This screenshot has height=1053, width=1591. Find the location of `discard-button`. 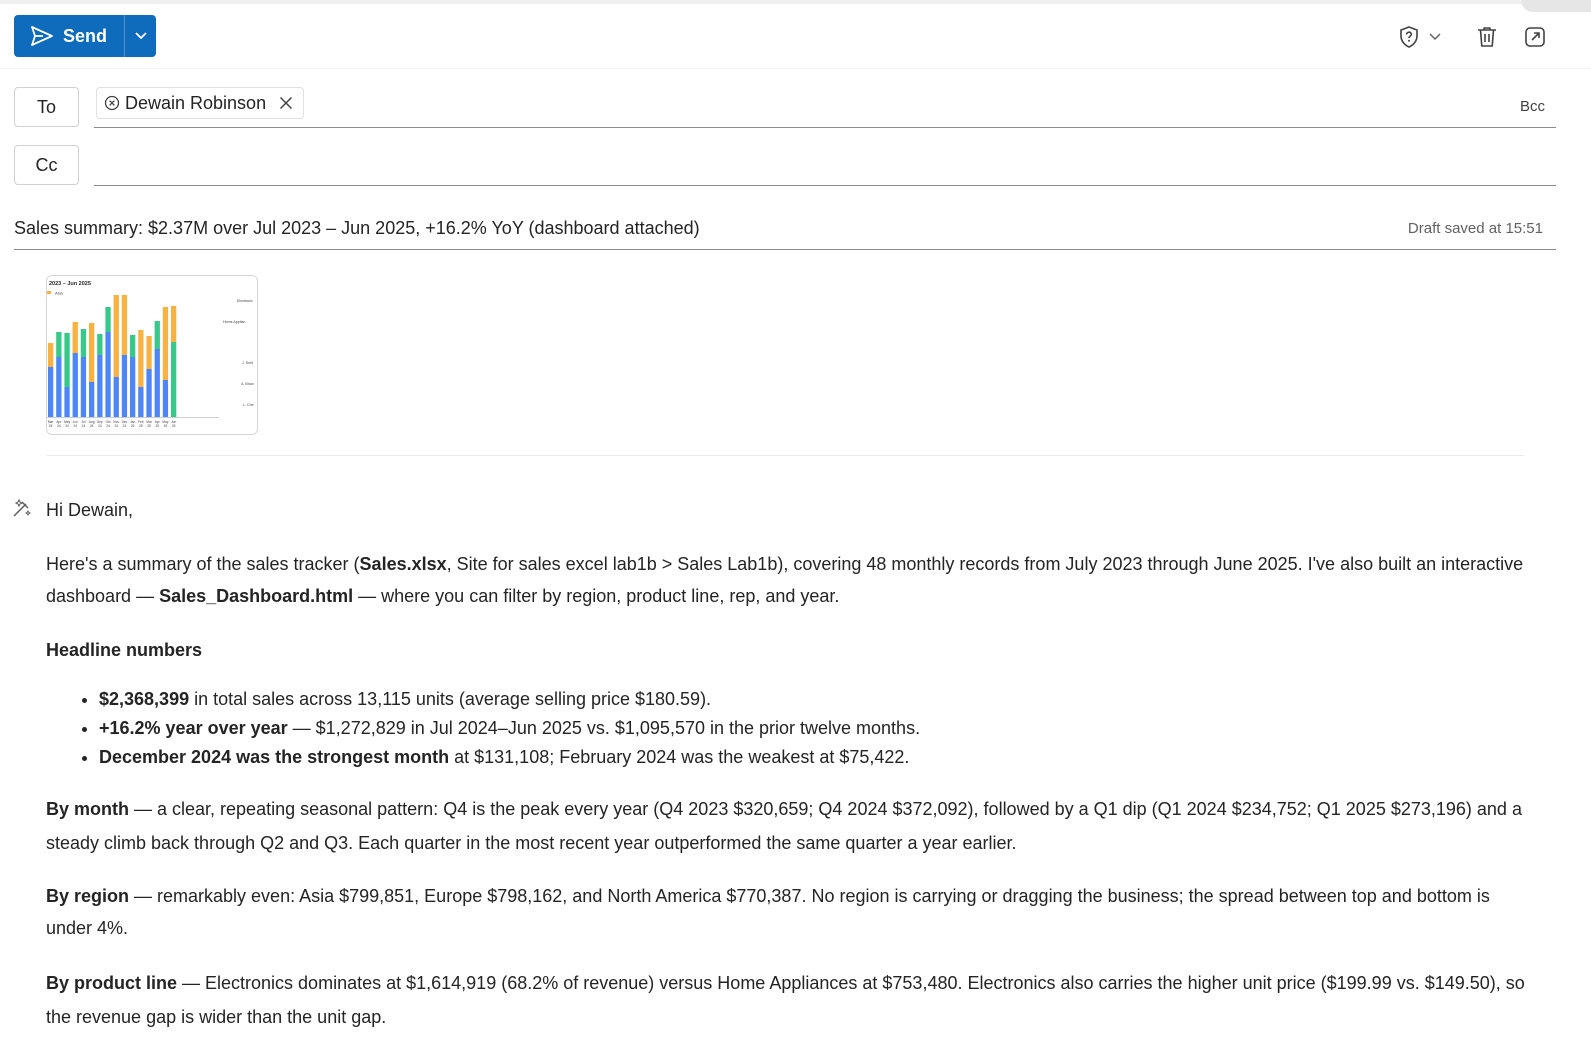

discard-button is located at coordinates (1487, 37).